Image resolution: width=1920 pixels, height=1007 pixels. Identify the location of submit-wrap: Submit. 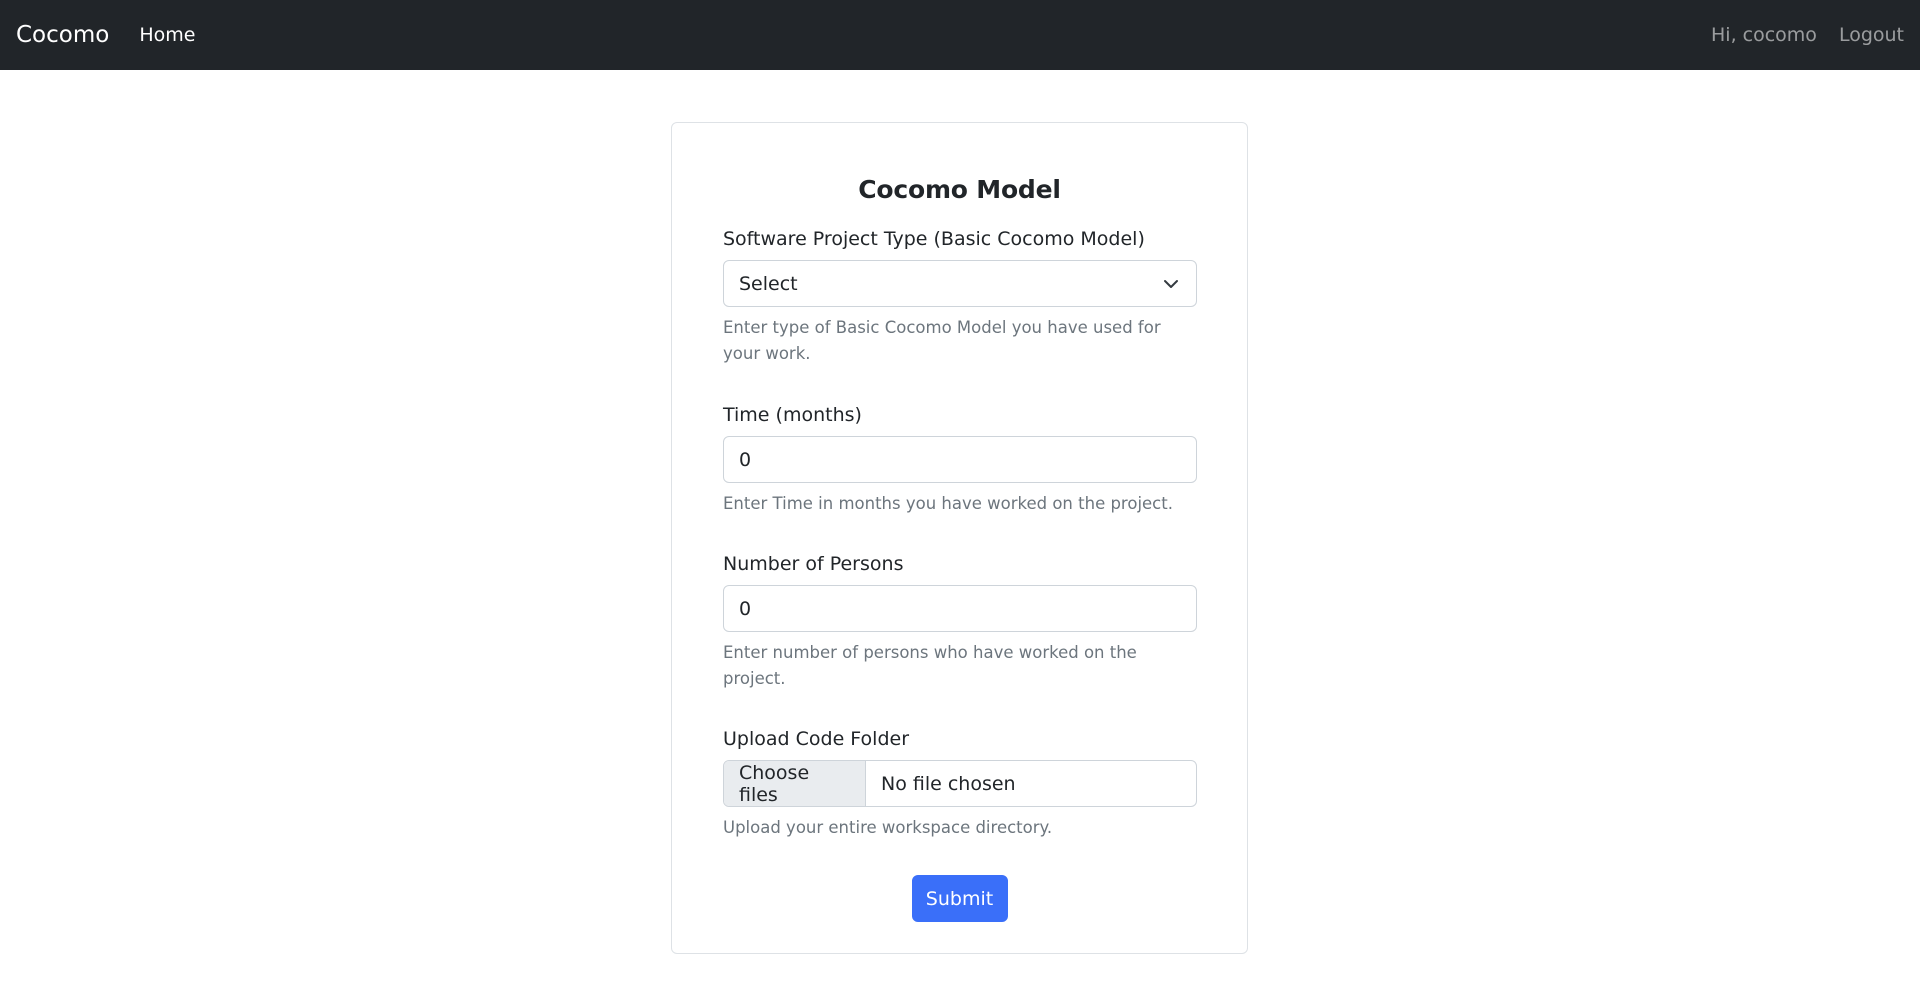
(959, 898).